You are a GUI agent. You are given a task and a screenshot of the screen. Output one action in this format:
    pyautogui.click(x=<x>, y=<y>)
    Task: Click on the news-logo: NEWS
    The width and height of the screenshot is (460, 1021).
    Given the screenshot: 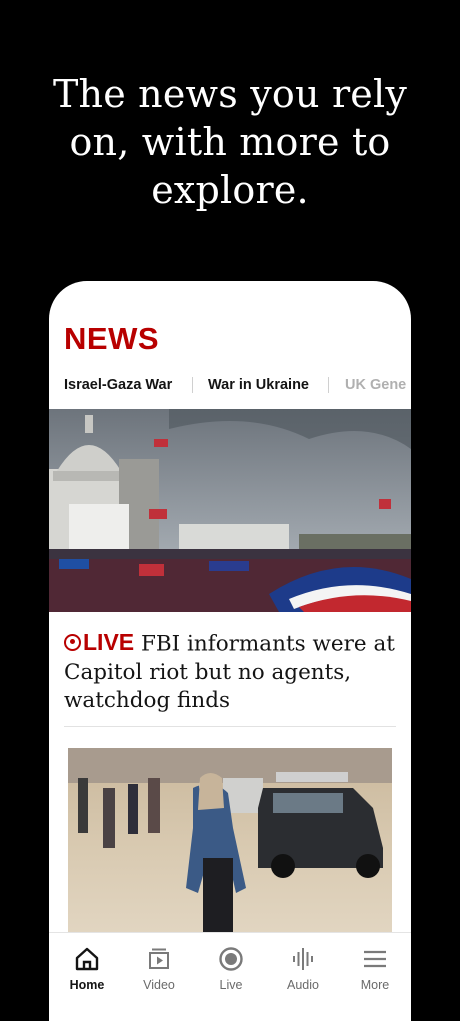 What is the action you would take?
    pyautogui.click(x=111, y=338)
    